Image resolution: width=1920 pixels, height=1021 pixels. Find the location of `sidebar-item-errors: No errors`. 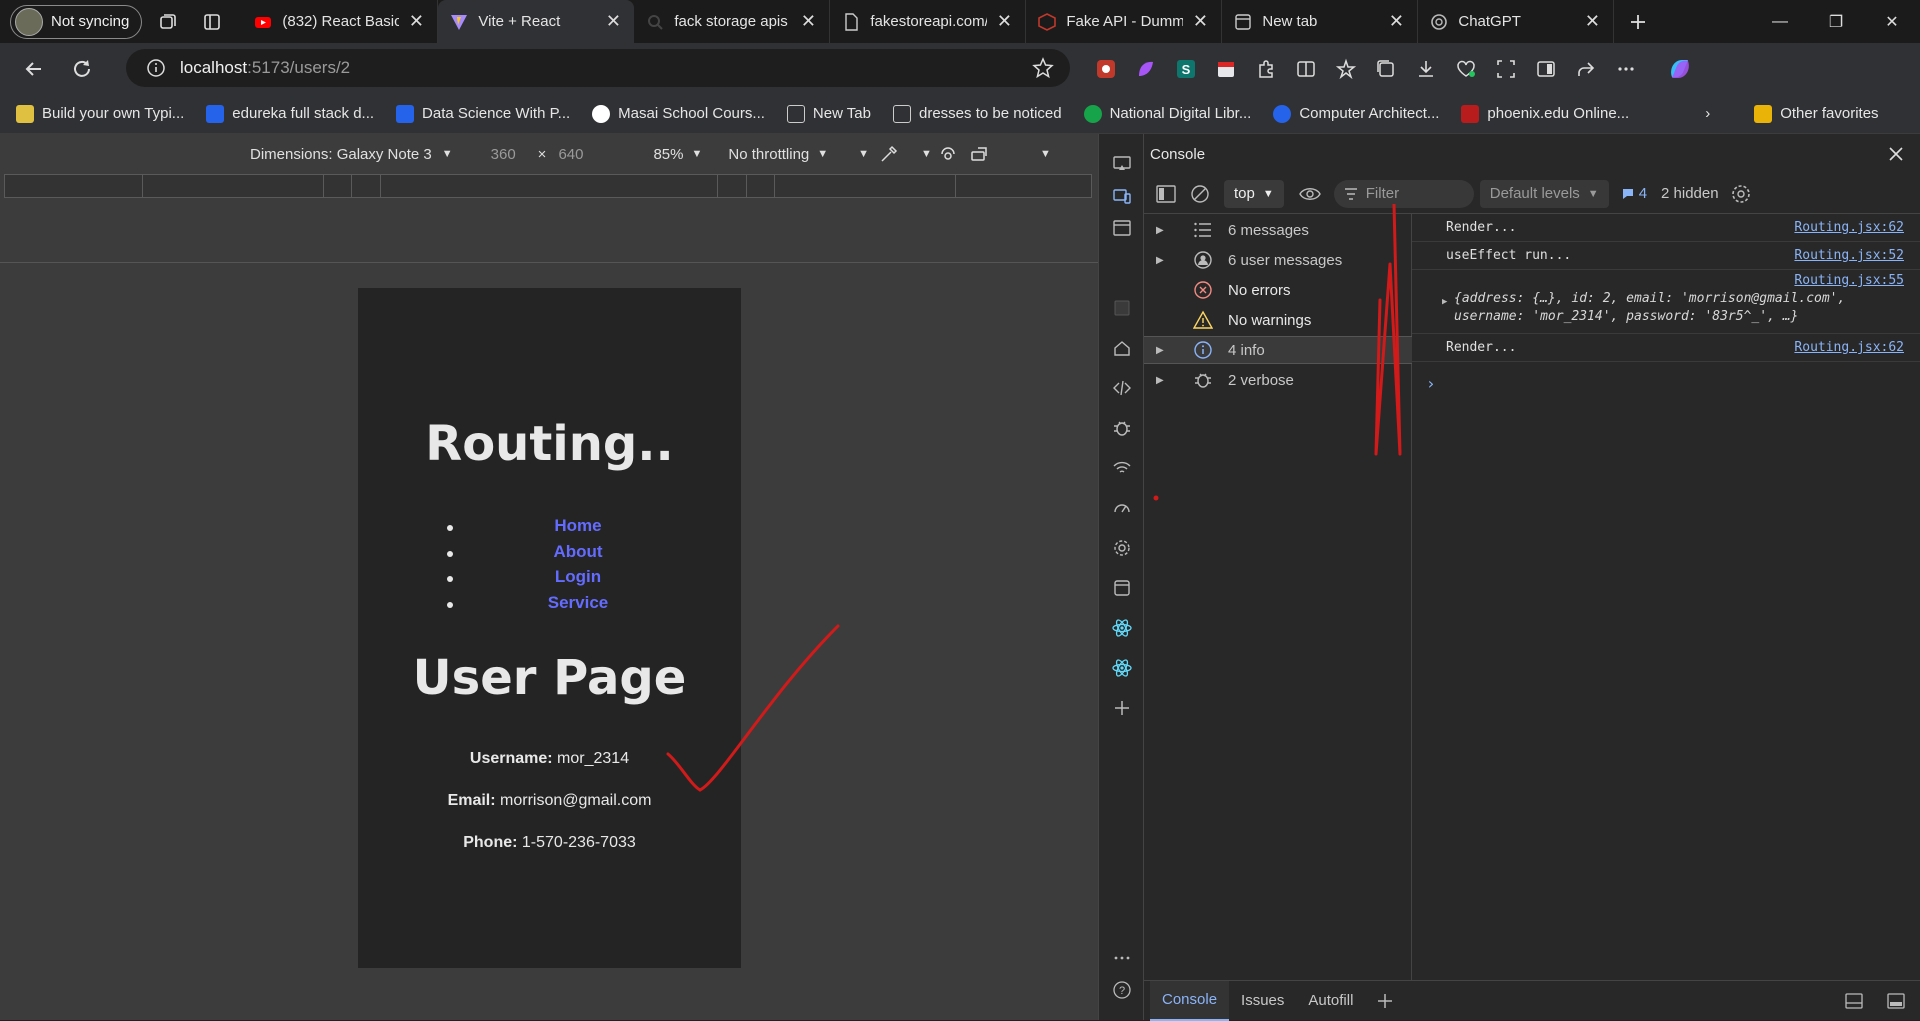

sidebar-item-errors: No errors is located at coordinates (1278, 290).